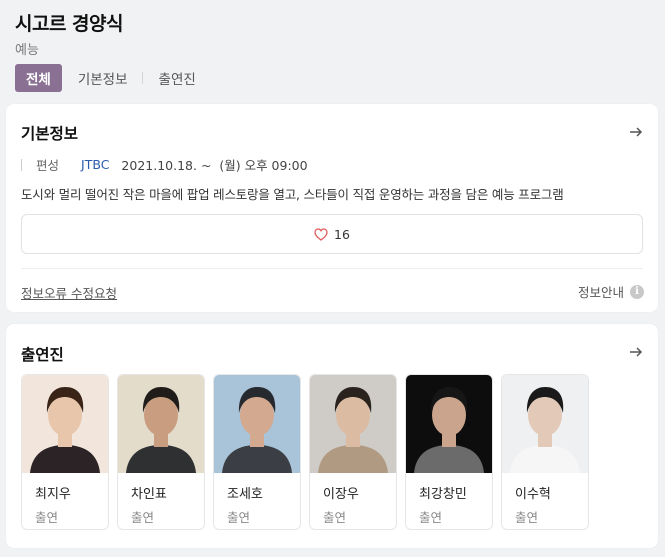 This screenshot has width=665, height=557. I want to click on basic-info-title: 기본정보, so click(49, 133).